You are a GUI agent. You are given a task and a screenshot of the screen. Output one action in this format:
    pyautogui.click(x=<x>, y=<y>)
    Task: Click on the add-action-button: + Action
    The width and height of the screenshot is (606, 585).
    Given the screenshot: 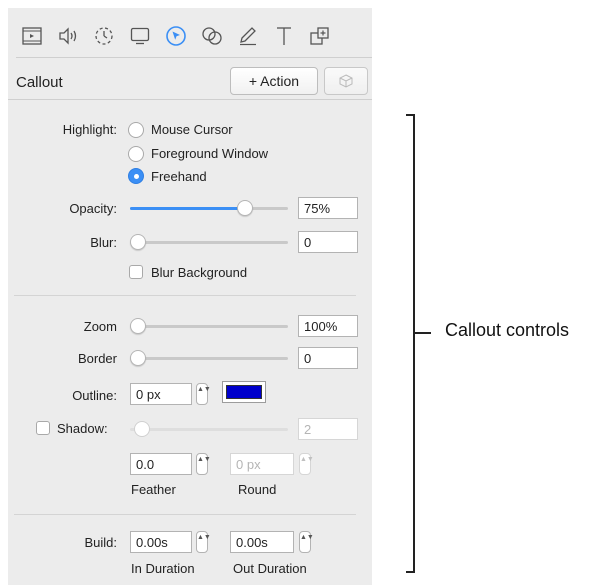 What is the action you would take?
    pyautogui.click(x=274, y=81)
    